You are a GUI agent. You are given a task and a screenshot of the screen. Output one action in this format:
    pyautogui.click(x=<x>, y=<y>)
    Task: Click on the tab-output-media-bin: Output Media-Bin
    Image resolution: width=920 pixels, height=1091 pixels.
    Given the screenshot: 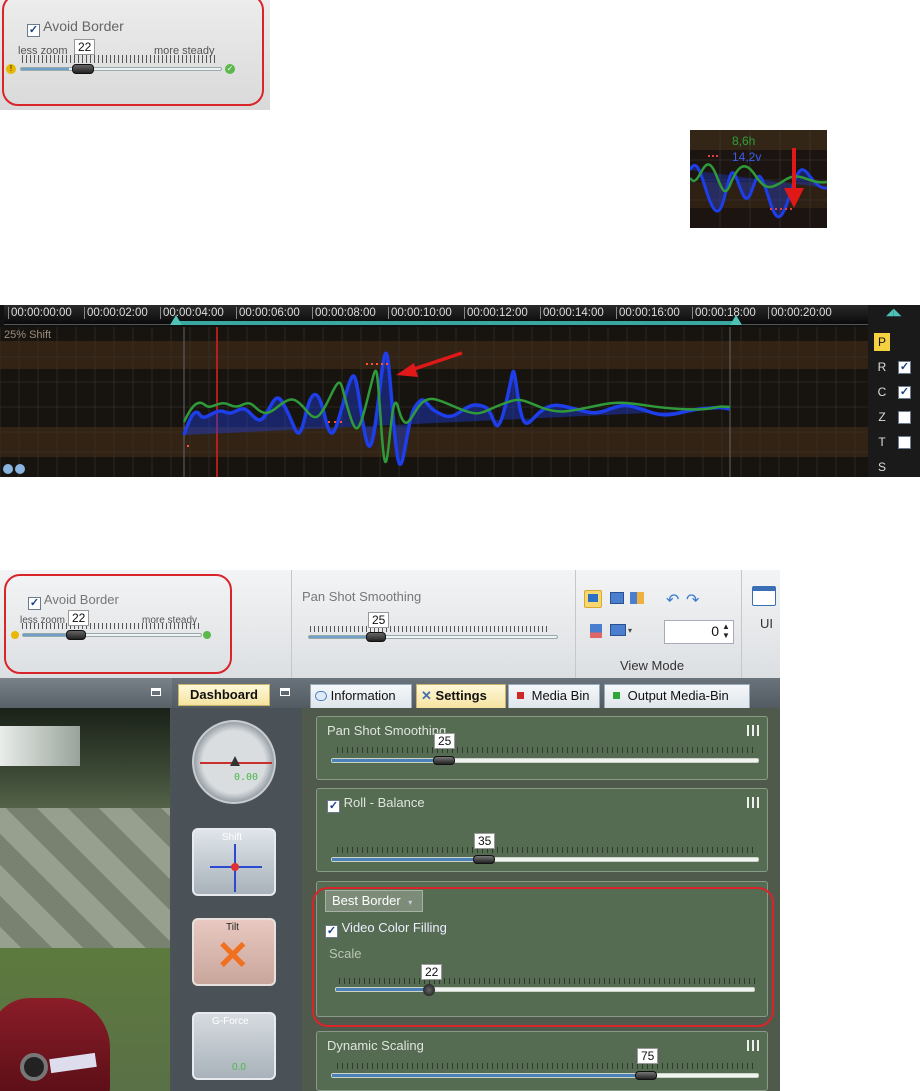 What is the action you would take?
    pyautogui.click(x=677, y=696)
    